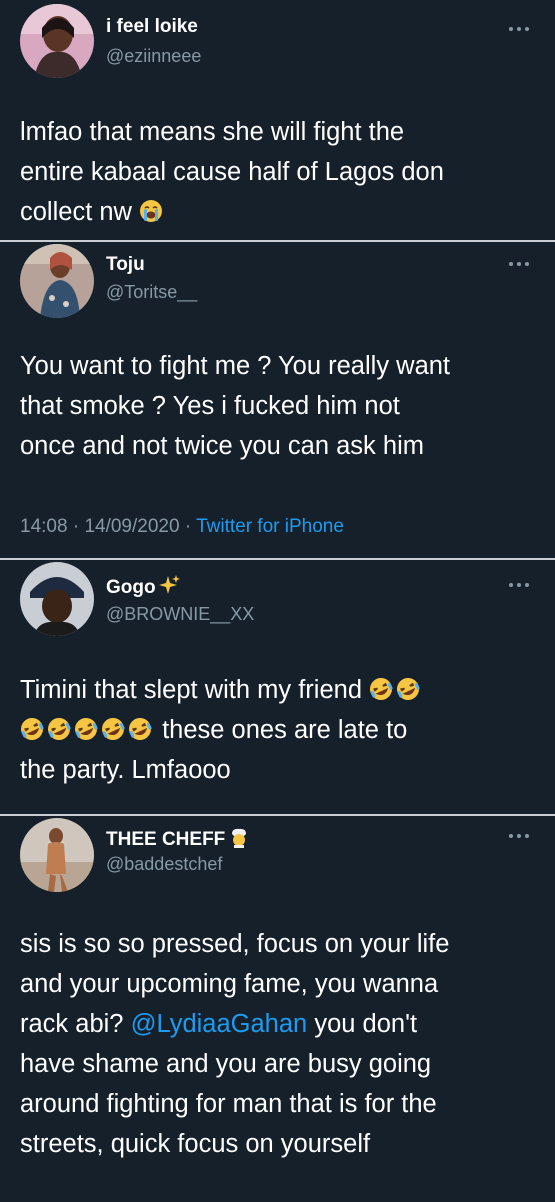 The image size is (555, 1202). Describe the element at coordinates (228, 1104) in the screenshot. I see `tweet-line: around fighting for man that is for the` at that location.